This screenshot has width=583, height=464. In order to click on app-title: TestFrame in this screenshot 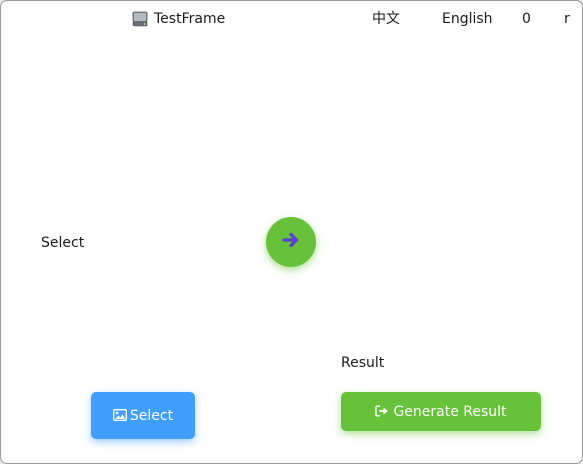, I will do `click(178, 19)`.